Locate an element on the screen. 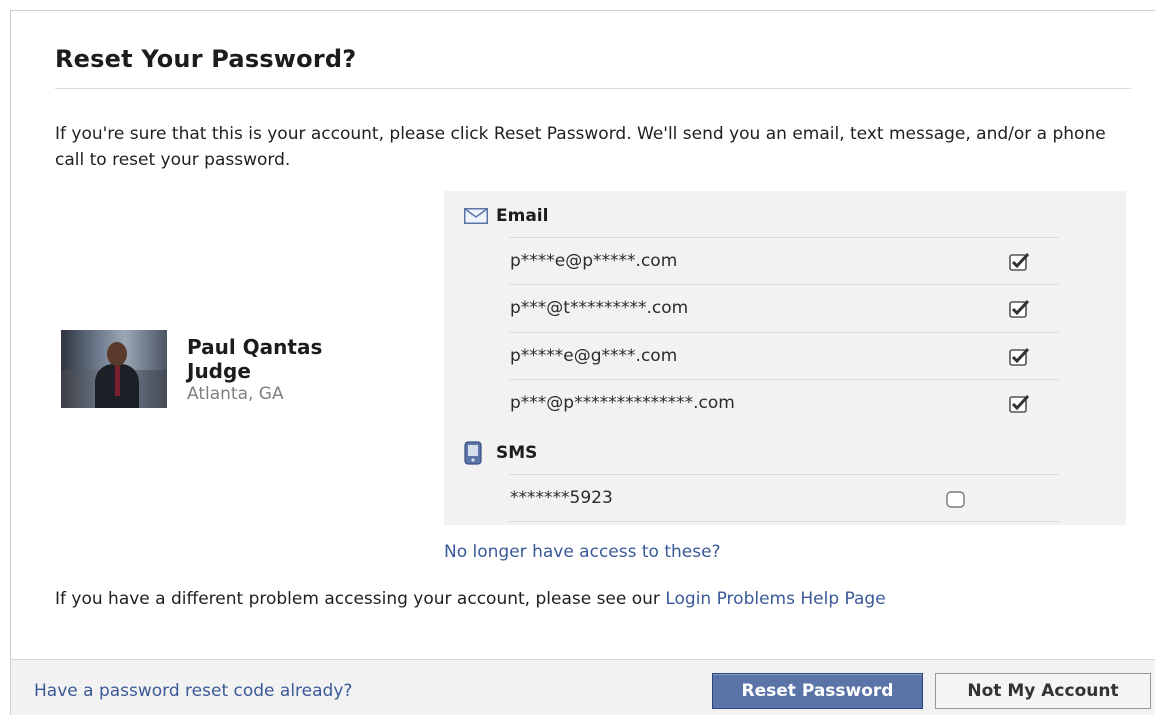 The height and width of the screenshot is (715, 1155). profile-location: Atlanta, GA is located at coordinates (235, 394).